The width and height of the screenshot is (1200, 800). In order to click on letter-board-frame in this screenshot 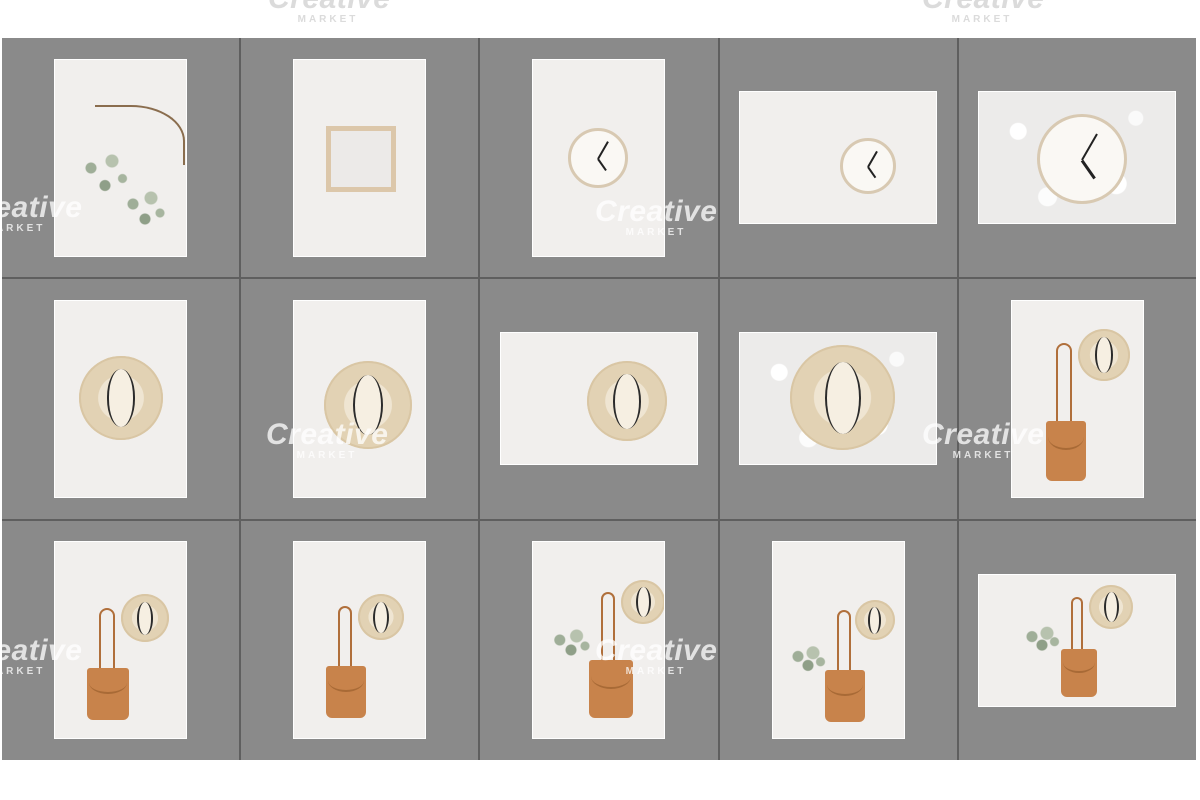, I will do `click(361, 158)`.